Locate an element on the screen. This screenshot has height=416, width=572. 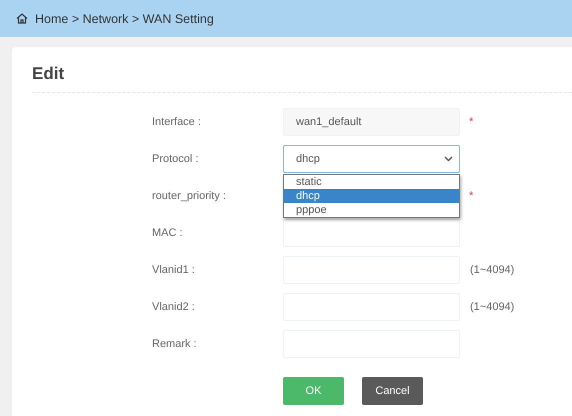
field-label: MAC : is located at coordinates (167, 232).